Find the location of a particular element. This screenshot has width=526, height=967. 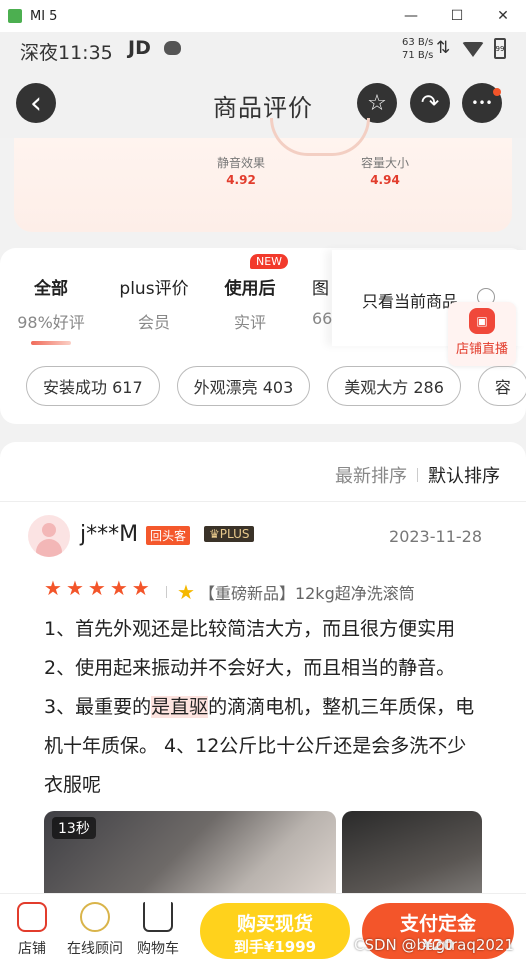

star-icon: ☆ is located at coordinates (377, 103).